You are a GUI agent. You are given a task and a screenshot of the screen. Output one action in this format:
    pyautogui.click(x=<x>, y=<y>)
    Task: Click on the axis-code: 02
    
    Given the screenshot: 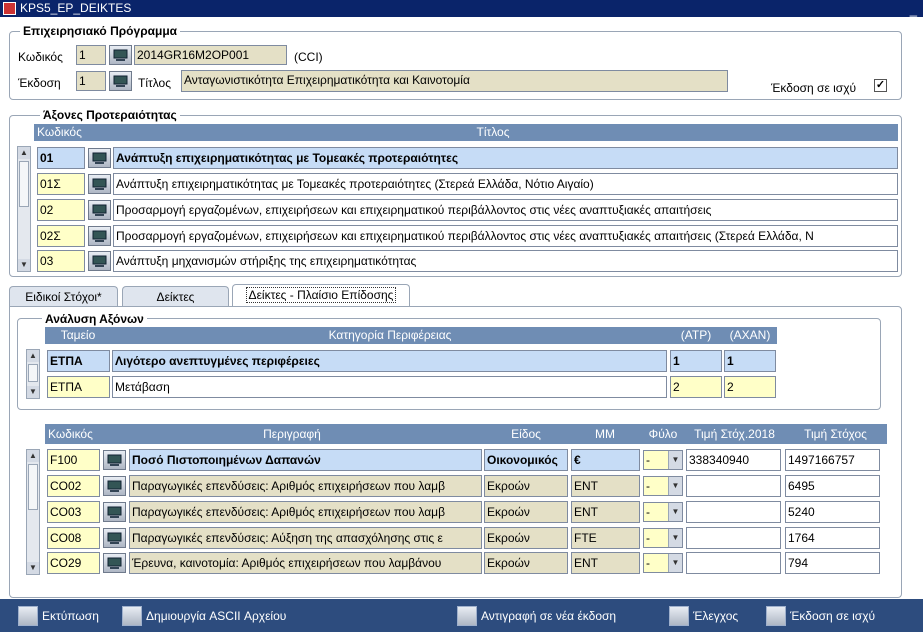 What is the action you would take?
    pyautogui.click(x=61, y=210)
    